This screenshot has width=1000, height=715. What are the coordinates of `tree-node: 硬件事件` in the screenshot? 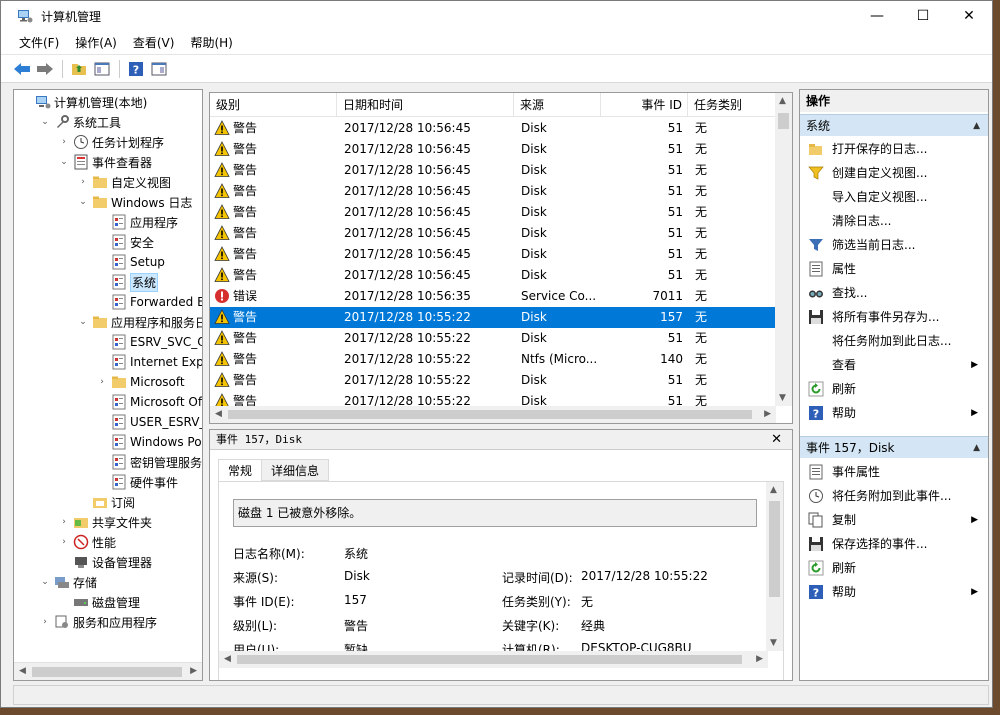 It's located at (137, 482).